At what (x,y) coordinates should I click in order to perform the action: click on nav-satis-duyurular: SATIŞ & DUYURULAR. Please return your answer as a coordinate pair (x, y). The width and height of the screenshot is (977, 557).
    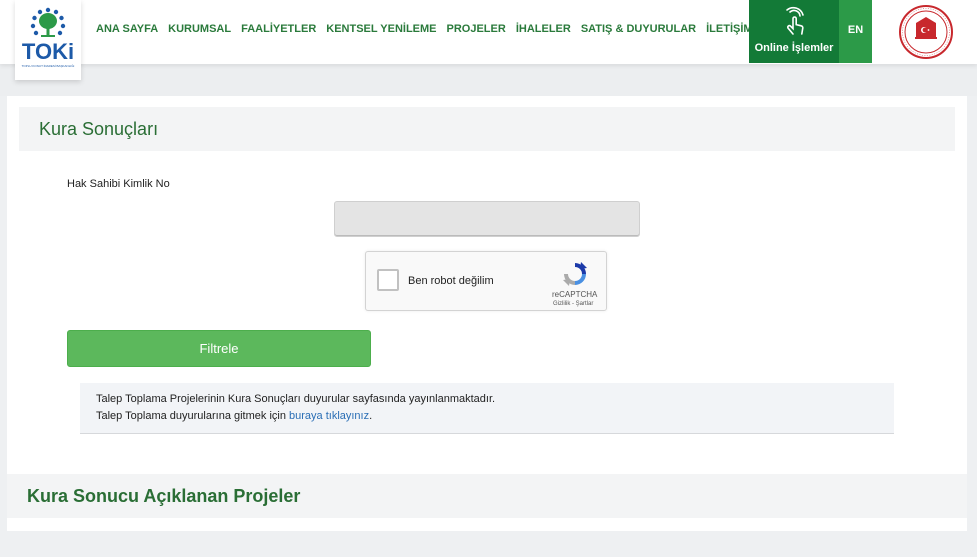
    Looking at the image, I should click on (638, 29).